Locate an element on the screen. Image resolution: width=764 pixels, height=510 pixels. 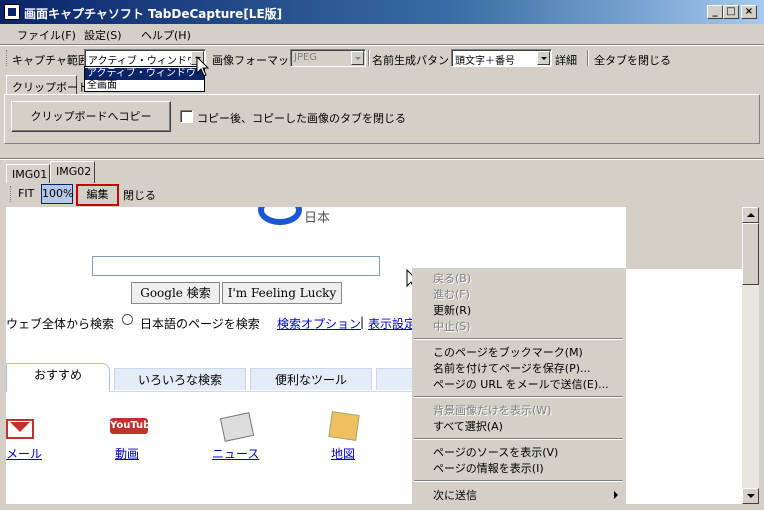
scroll-down-button is located at coordinates (750, 496).